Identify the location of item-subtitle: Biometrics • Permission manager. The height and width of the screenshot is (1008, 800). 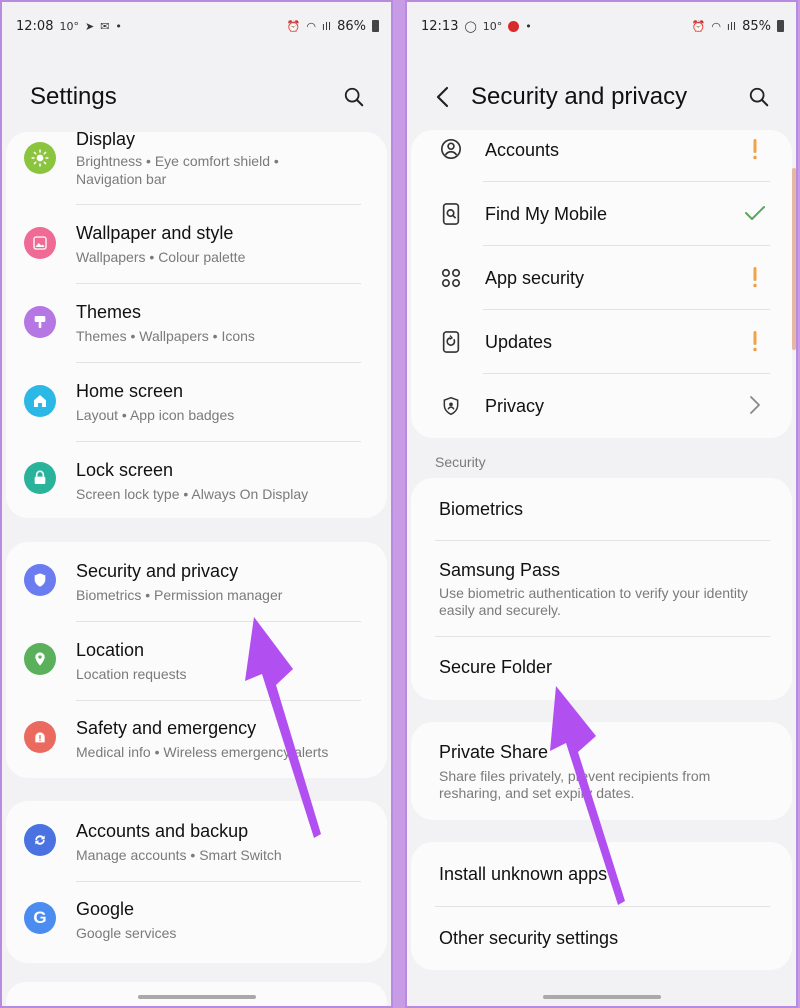
(179, 595).